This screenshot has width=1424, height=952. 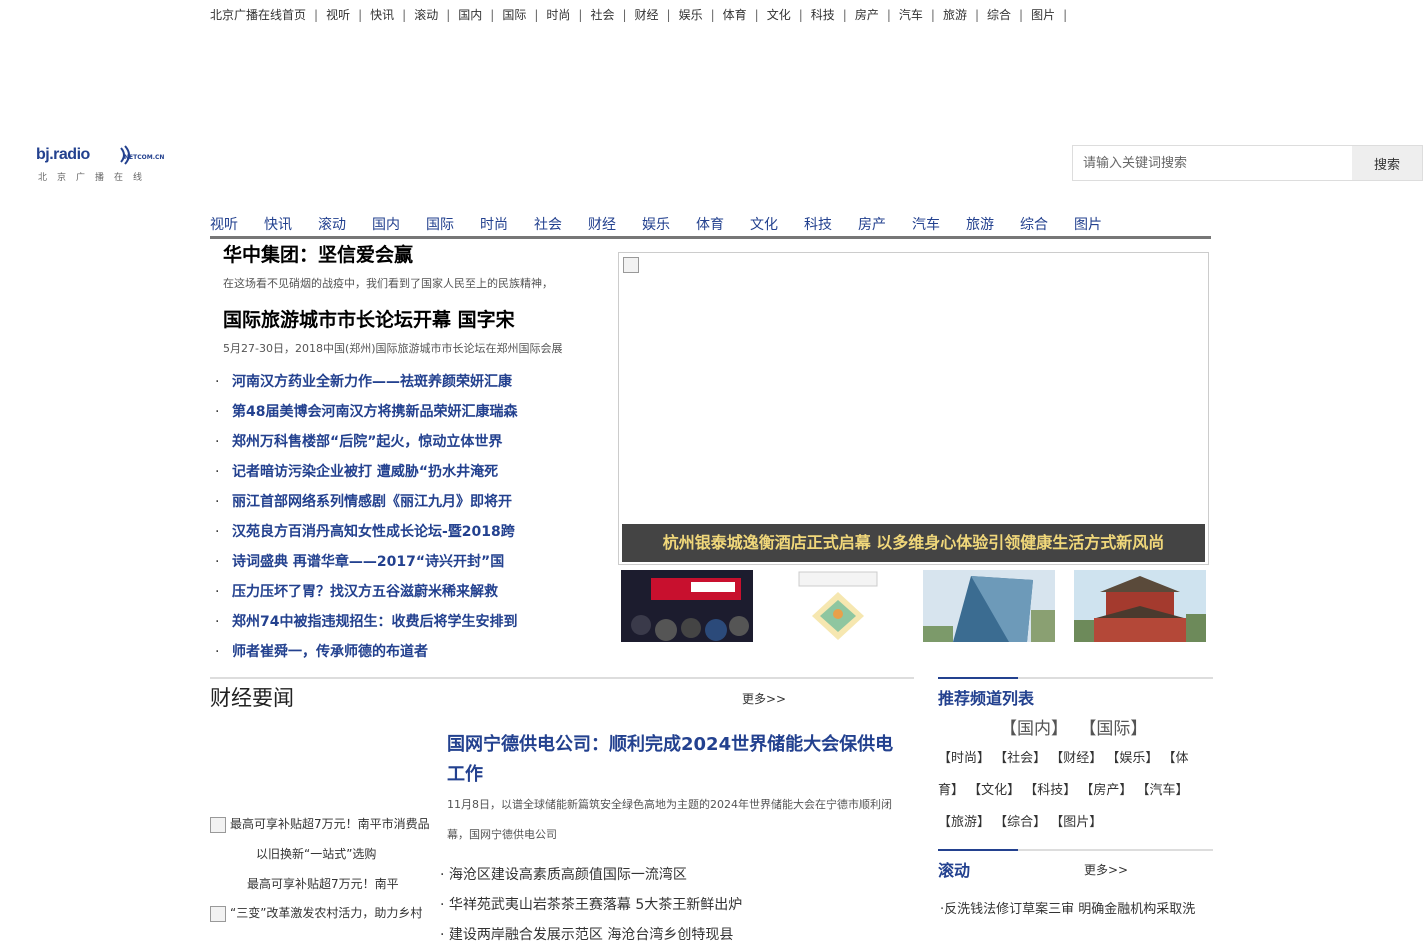 I want to click on top-nav-item: 北京广播在线首页, so click(x=258, y=14).